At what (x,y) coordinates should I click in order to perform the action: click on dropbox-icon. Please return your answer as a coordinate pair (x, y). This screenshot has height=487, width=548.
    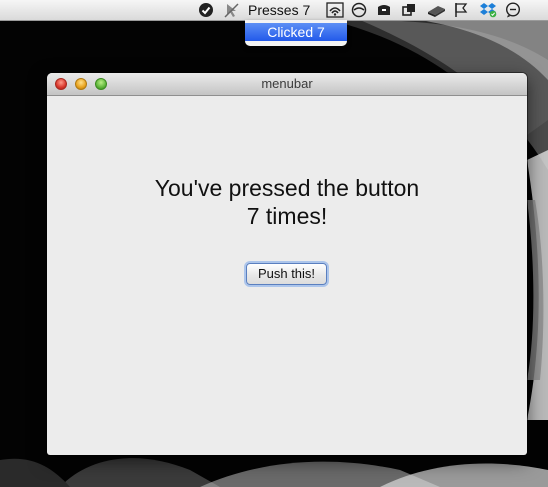
    Looking at the image, I should click on (488, 10).